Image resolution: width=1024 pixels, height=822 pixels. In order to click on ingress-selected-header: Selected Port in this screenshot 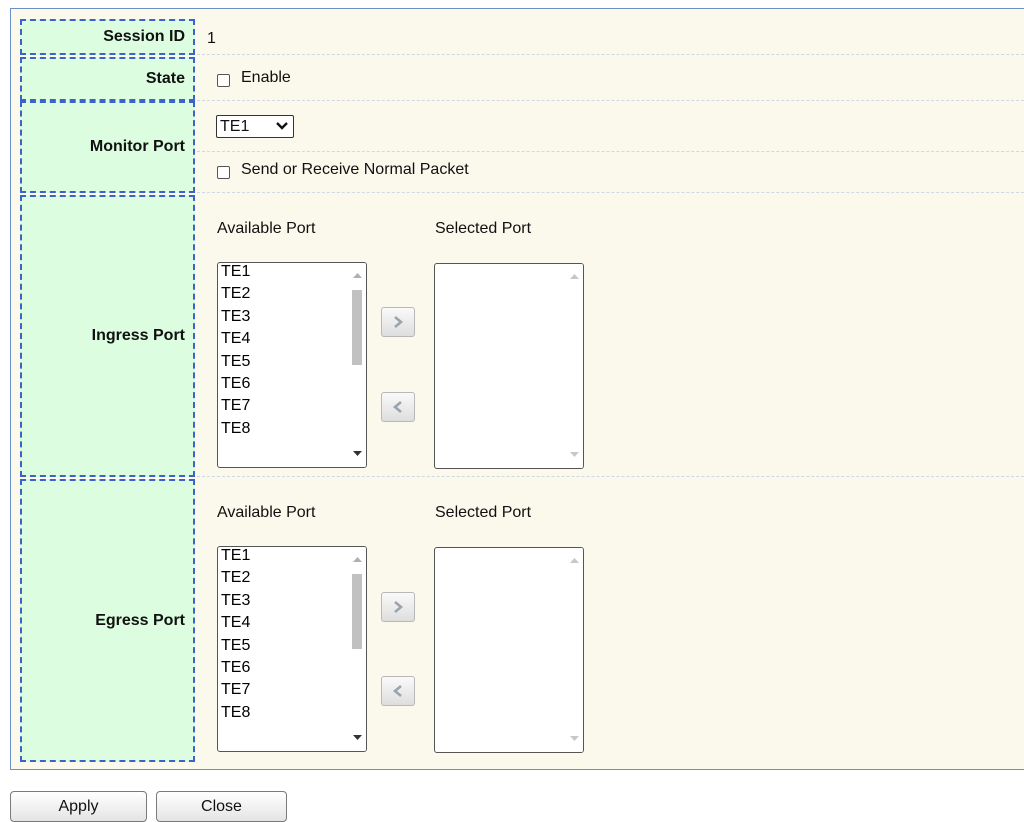, I will do `click(483, 228)`.